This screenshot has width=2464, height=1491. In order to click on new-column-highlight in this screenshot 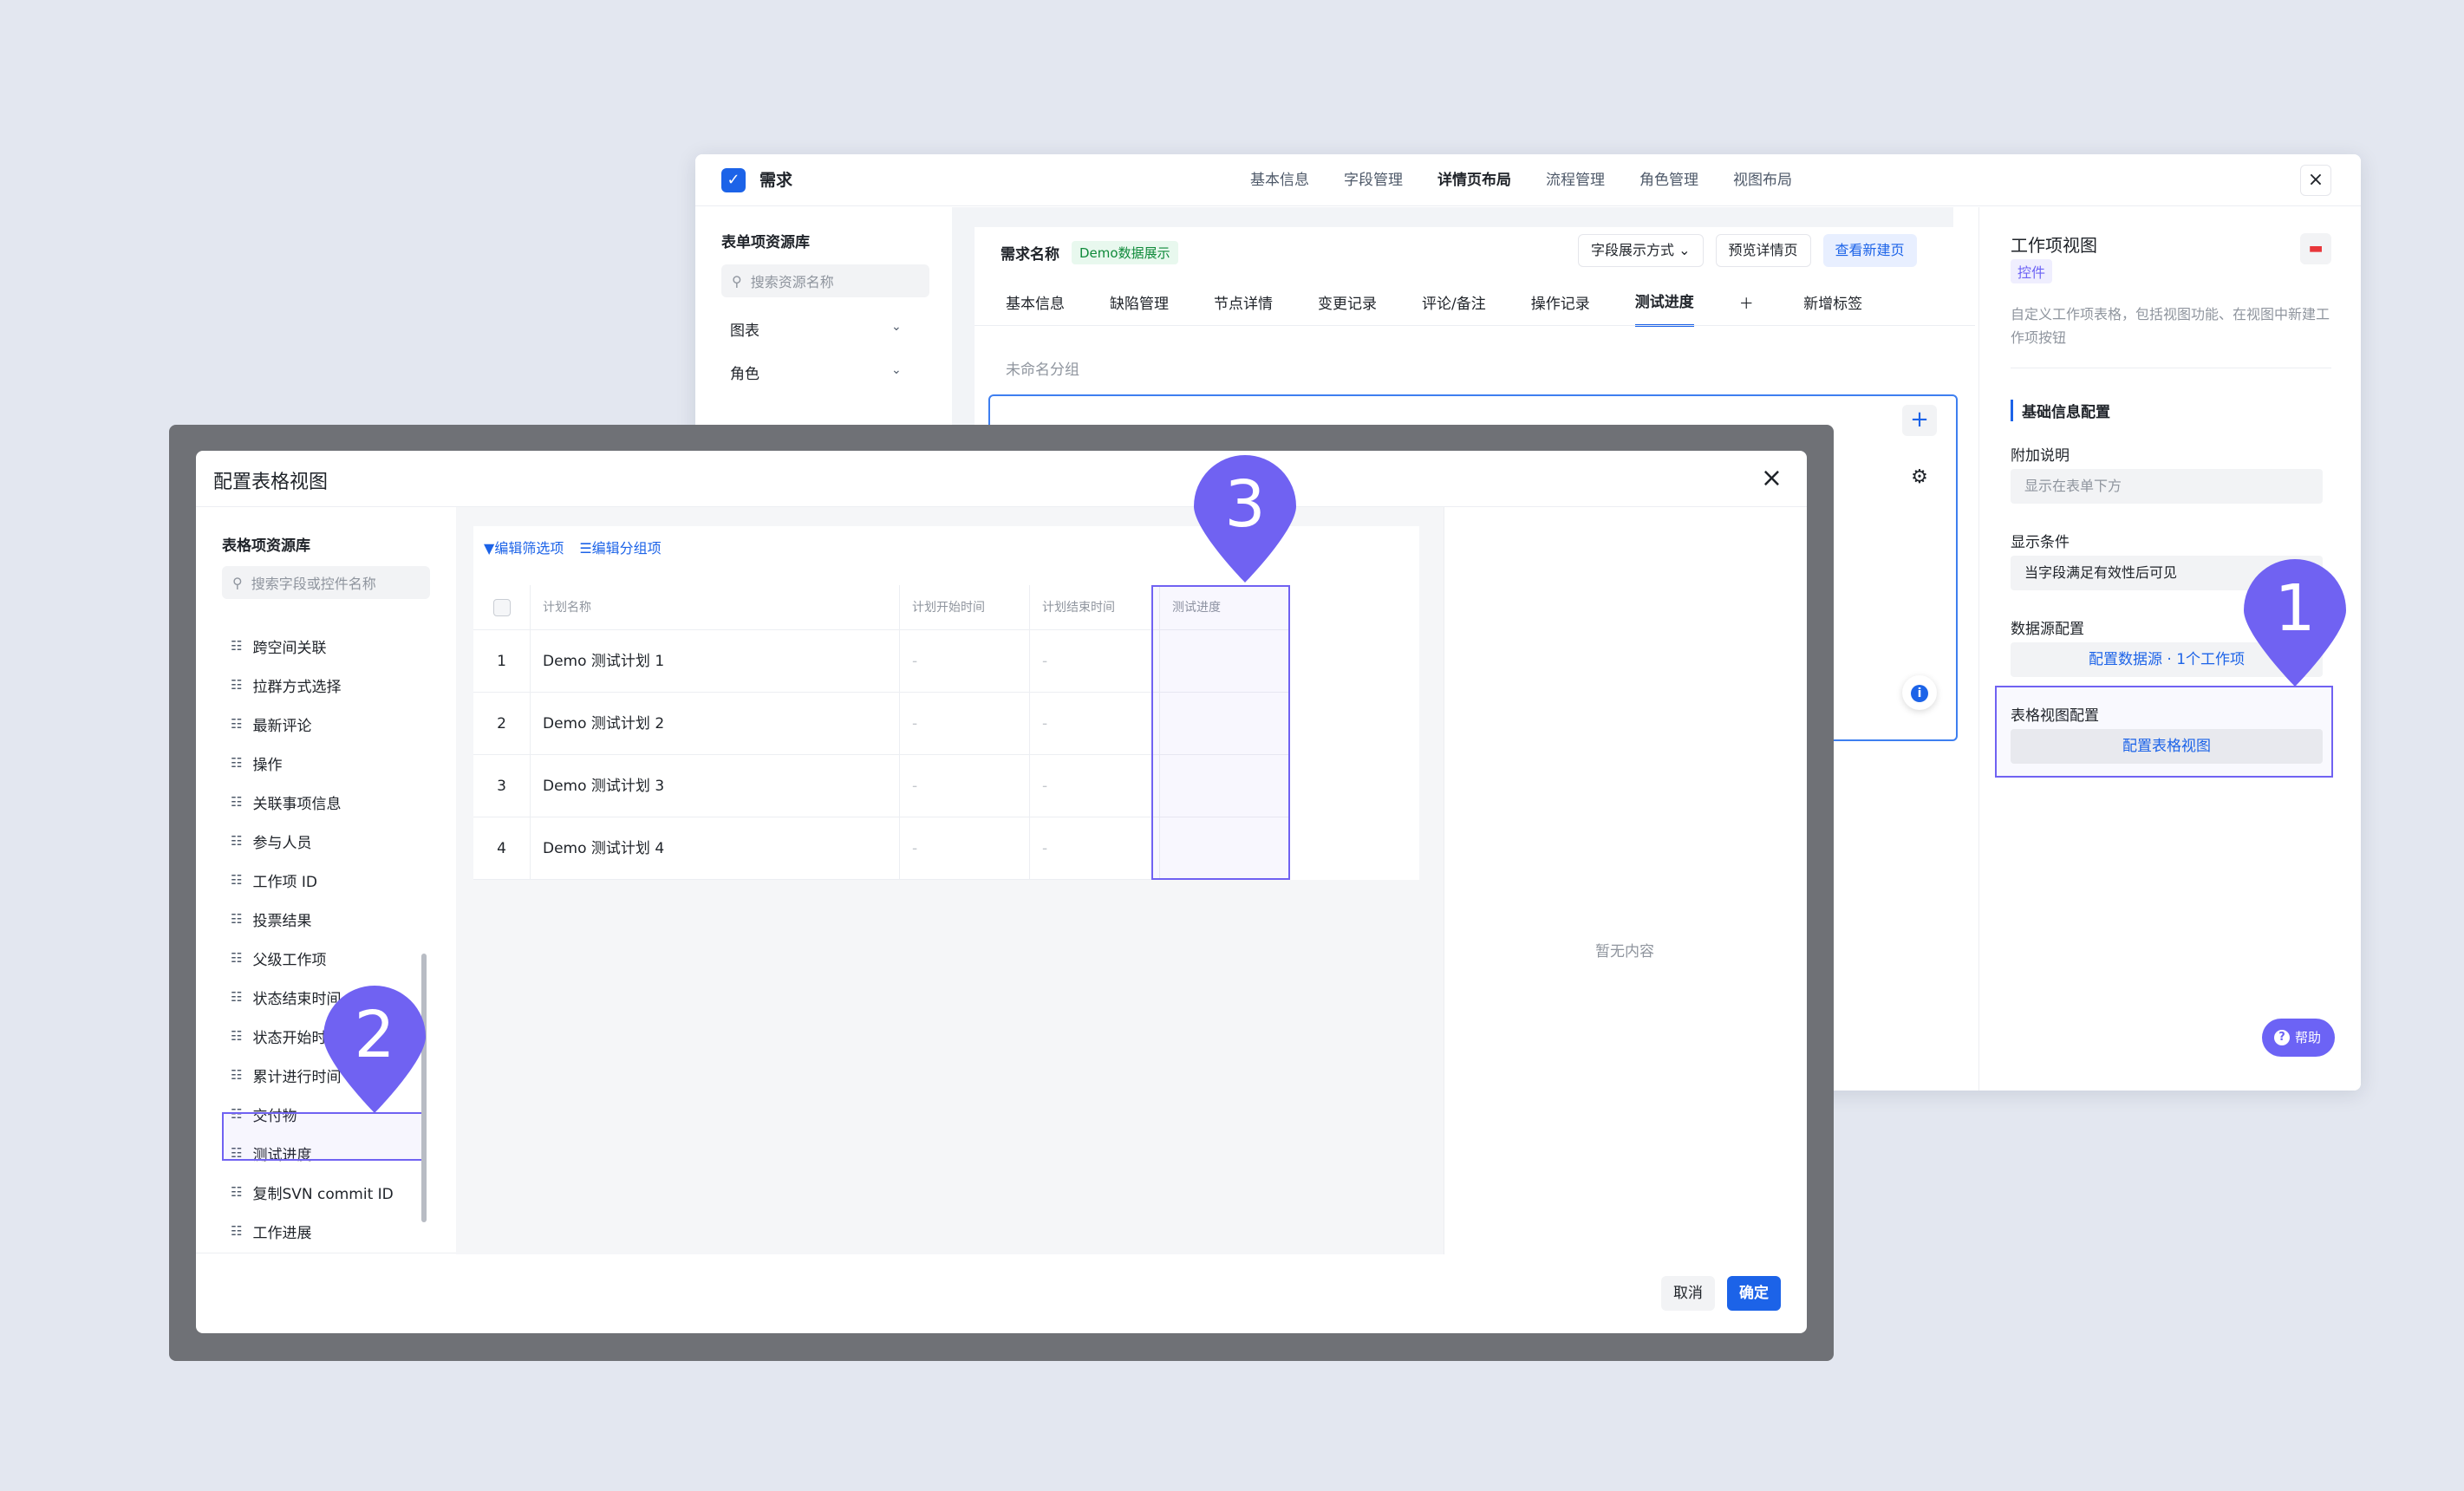, I will do `click(1220, 732)`.